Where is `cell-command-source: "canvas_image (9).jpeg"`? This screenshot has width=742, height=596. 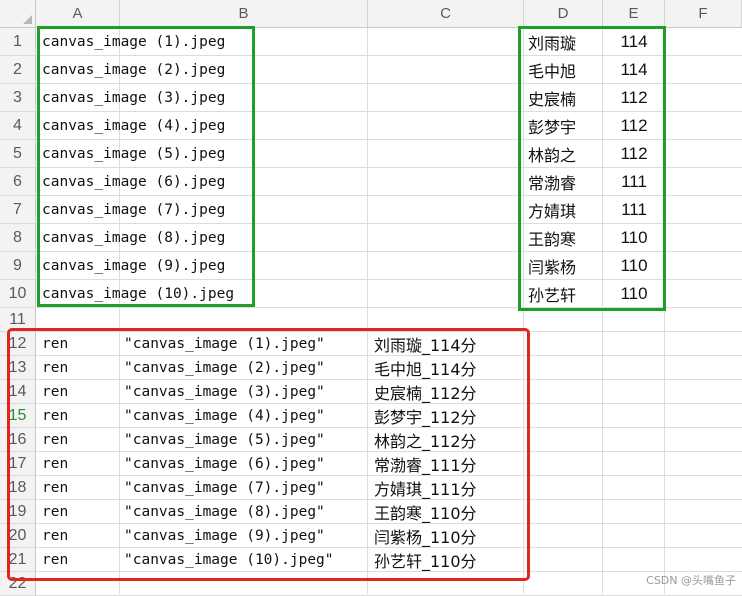 cell-command-source: "canvas_image (9).jpeg" is located at coordinates (224, 536).